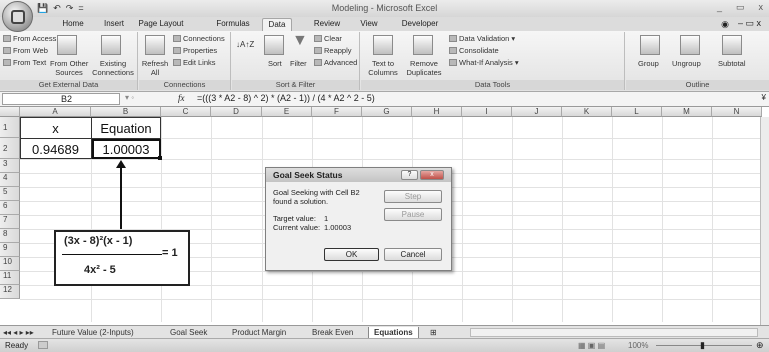 The image size is (769, 352). Describe the element at coordinates (259, 332) in the screenshot. I see `sheet-tab-product-margin: Product Margin` at that location.